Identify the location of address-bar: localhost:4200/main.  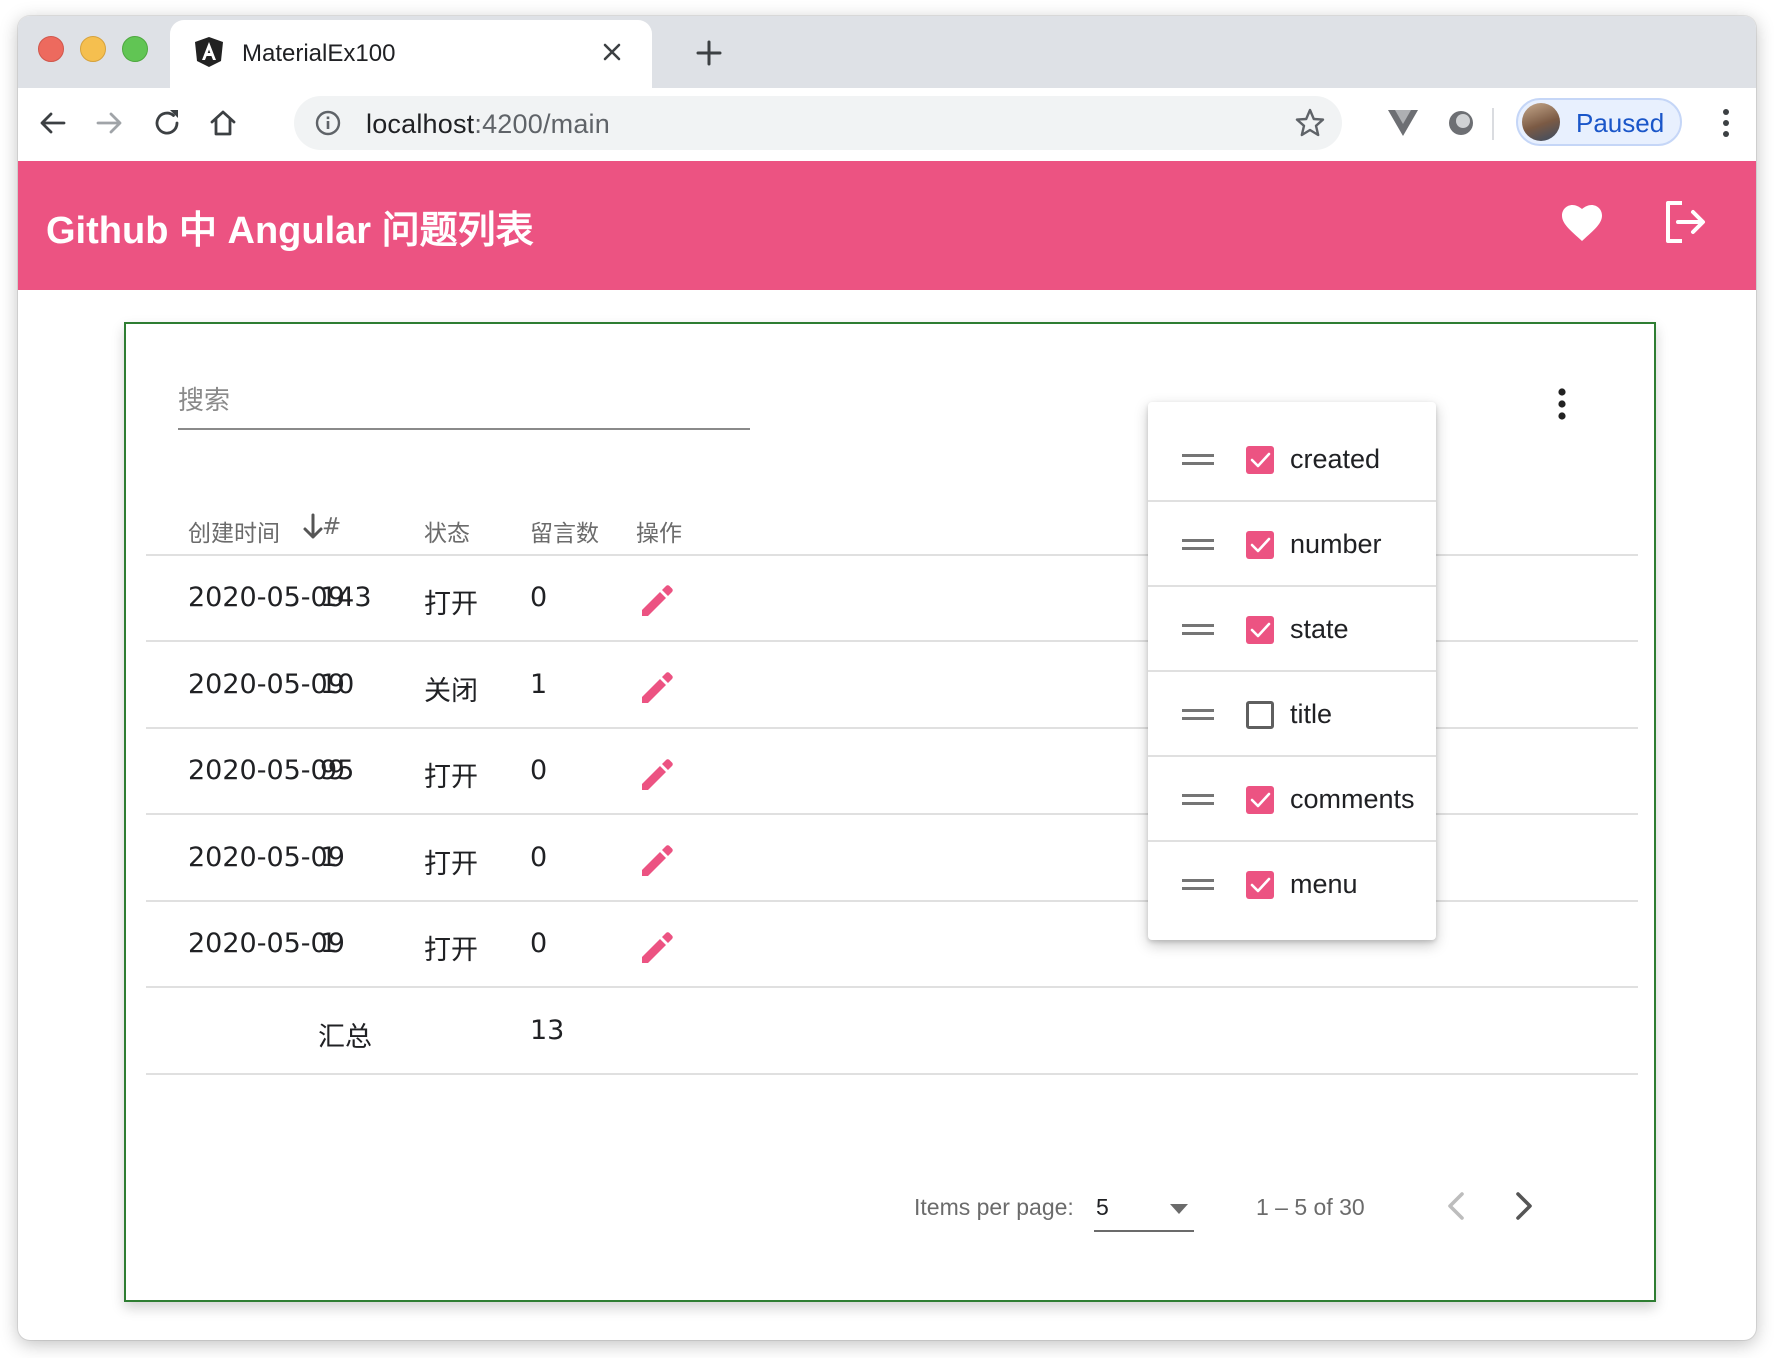
(818, 123).